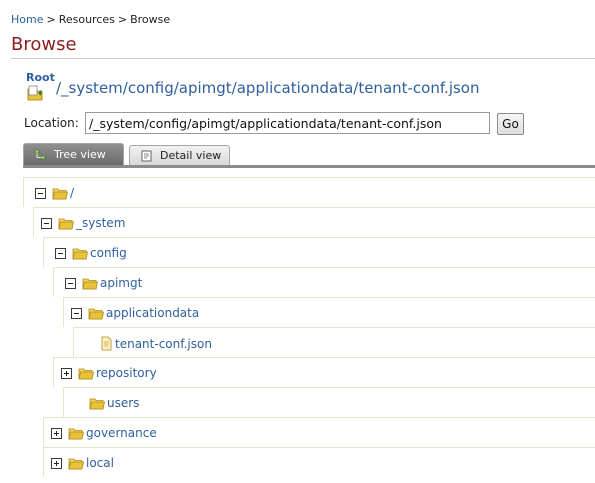 Image resolution: width=595 pixels, height=483 pixels. What do you see at coordinates (100, 463) in the screenshot?
I see `tree-node-label: local` at bounding box center [100, 463].